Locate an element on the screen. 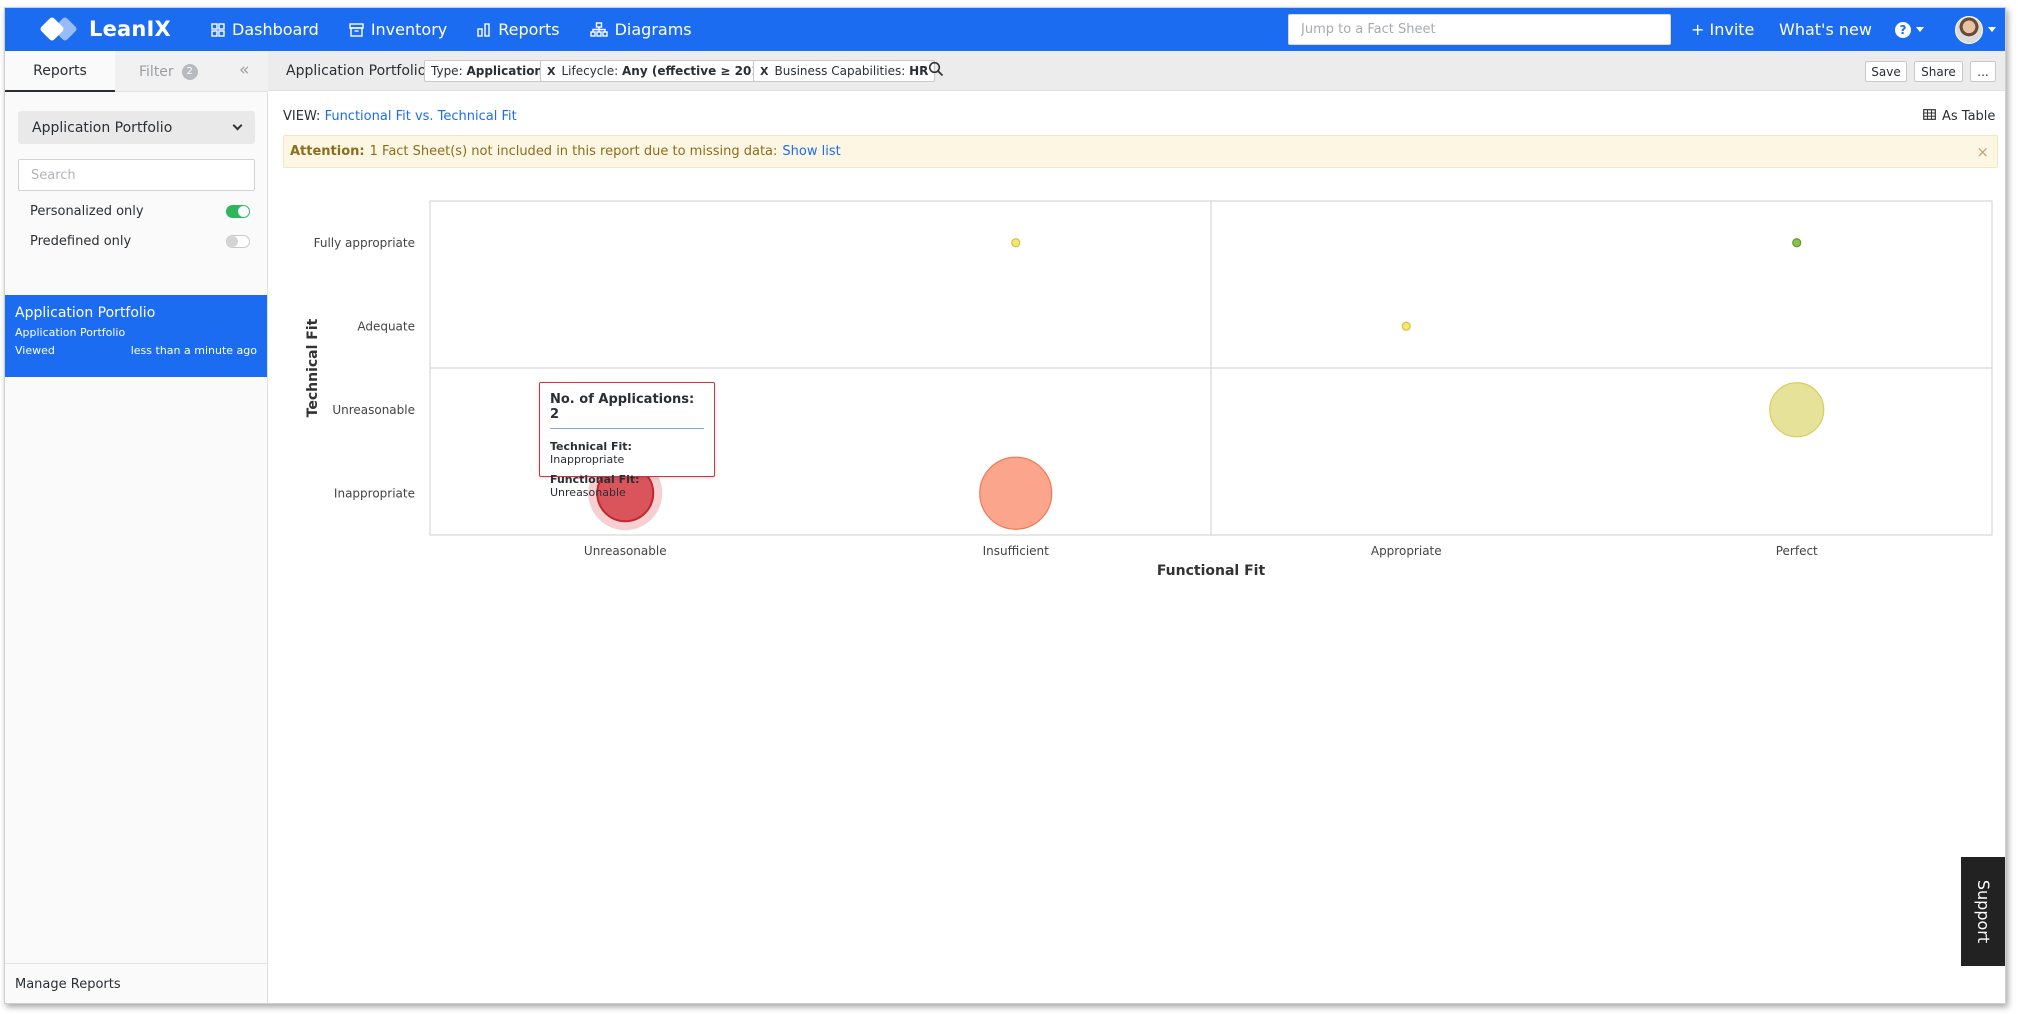  filter-chip-business-capabilities: X Business Capabilities: HR is located at coordinates (844, 71).